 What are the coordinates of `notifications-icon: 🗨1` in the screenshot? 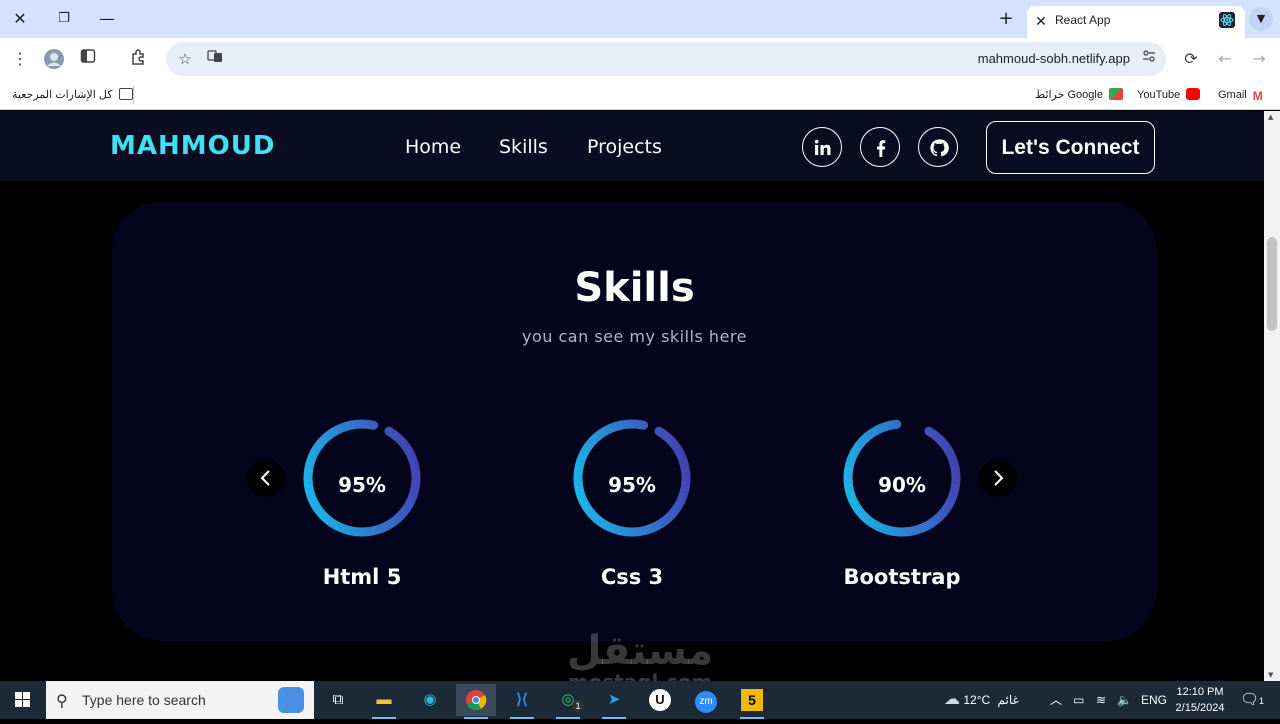 It's located at (1252, 700).